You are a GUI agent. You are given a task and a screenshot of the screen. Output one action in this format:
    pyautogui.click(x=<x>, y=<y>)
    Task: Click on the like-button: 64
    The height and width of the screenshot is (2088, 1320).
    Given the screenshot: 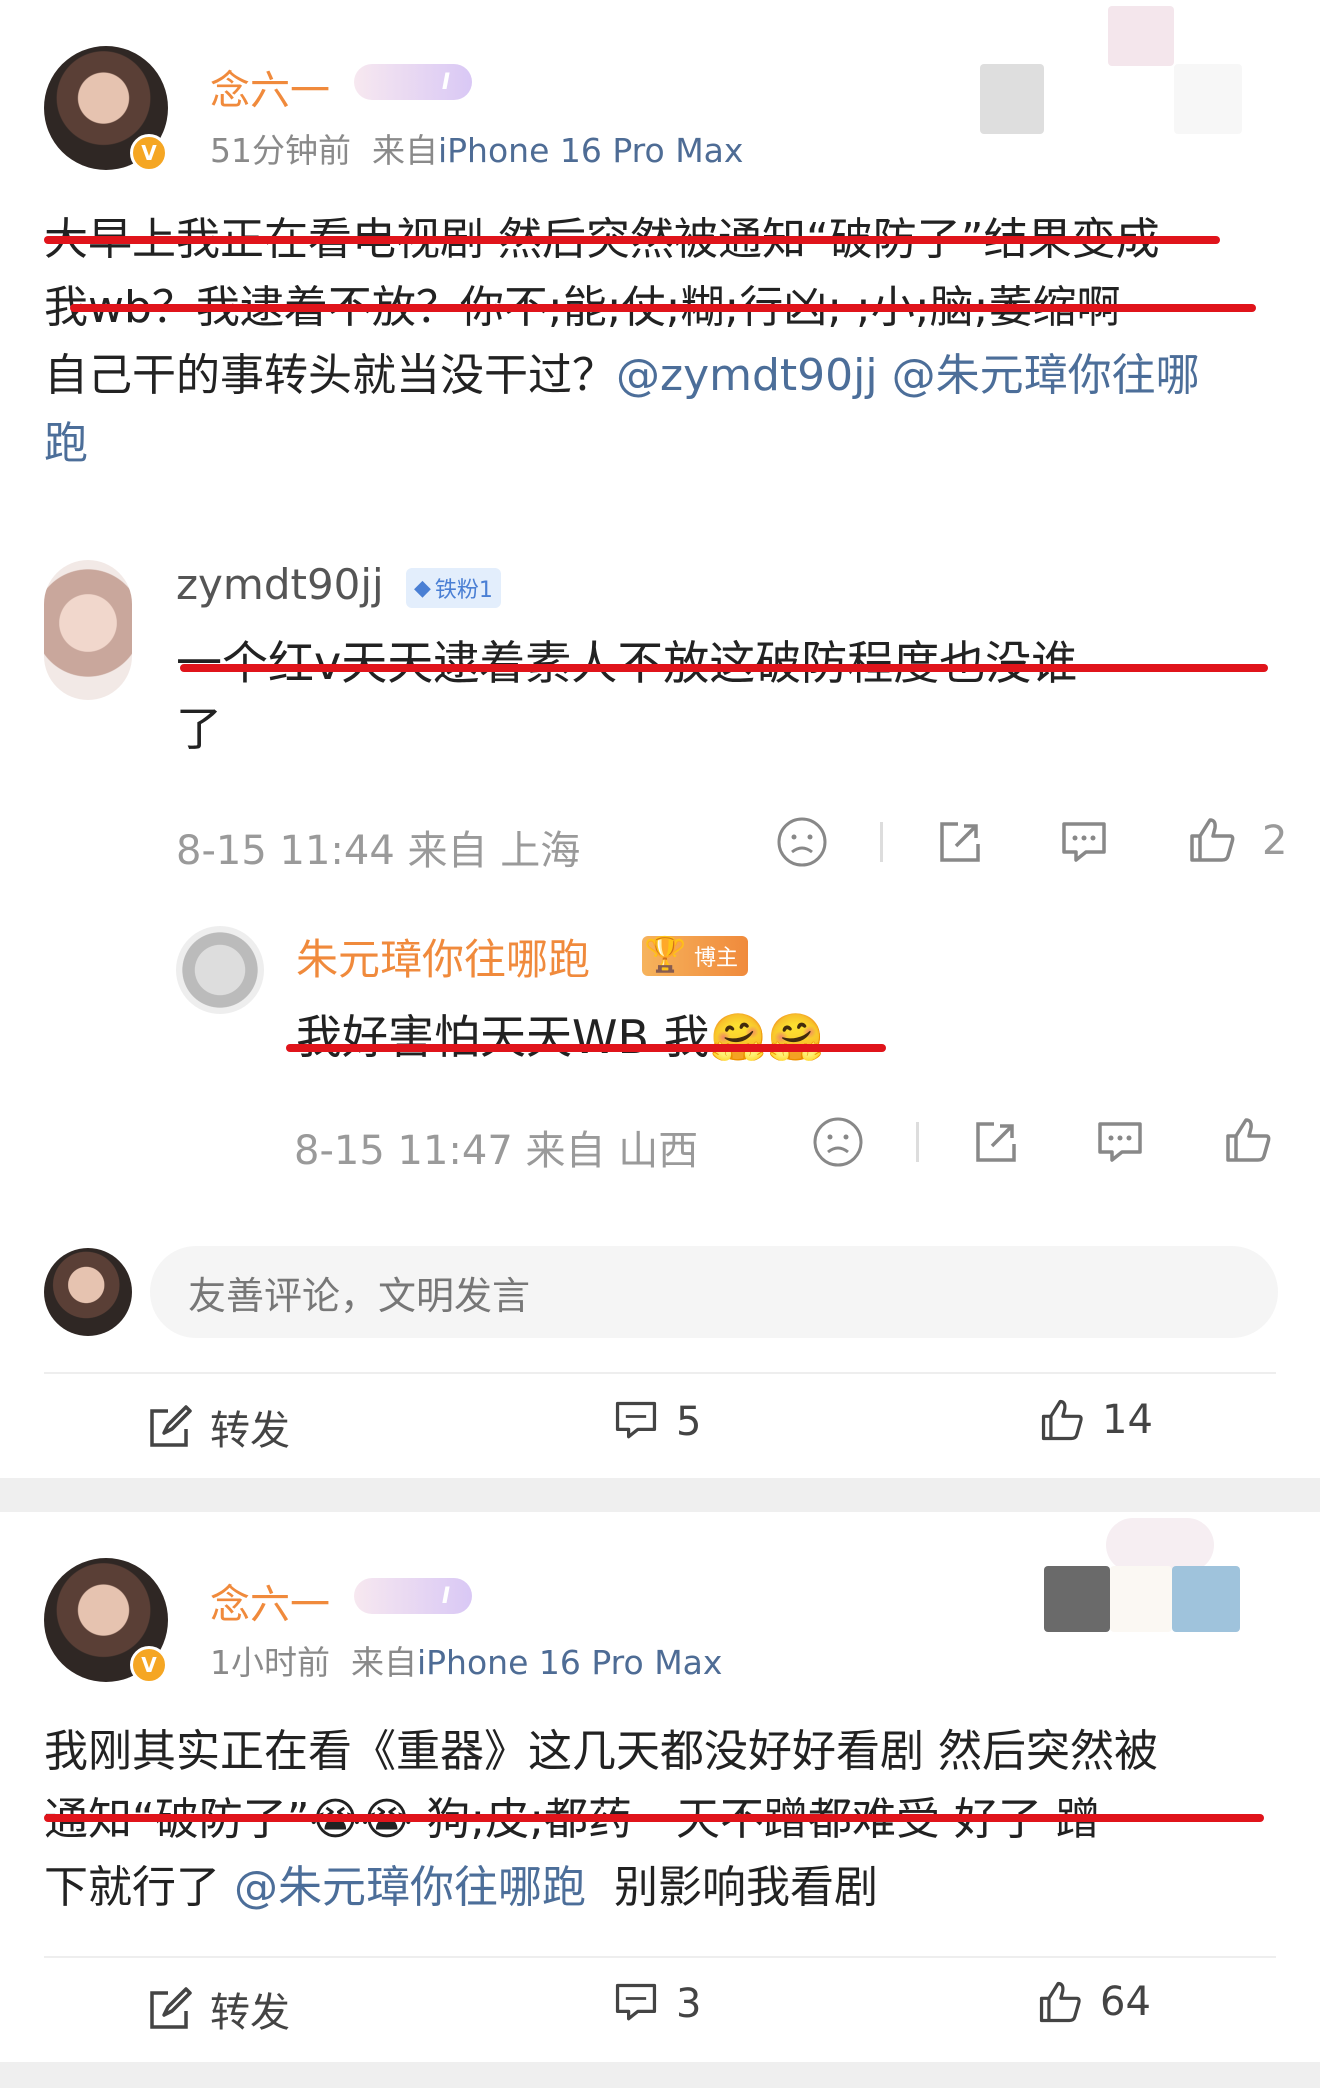 What is the action you would take?
    pyautogui.click(x=1093, y=2002)
    